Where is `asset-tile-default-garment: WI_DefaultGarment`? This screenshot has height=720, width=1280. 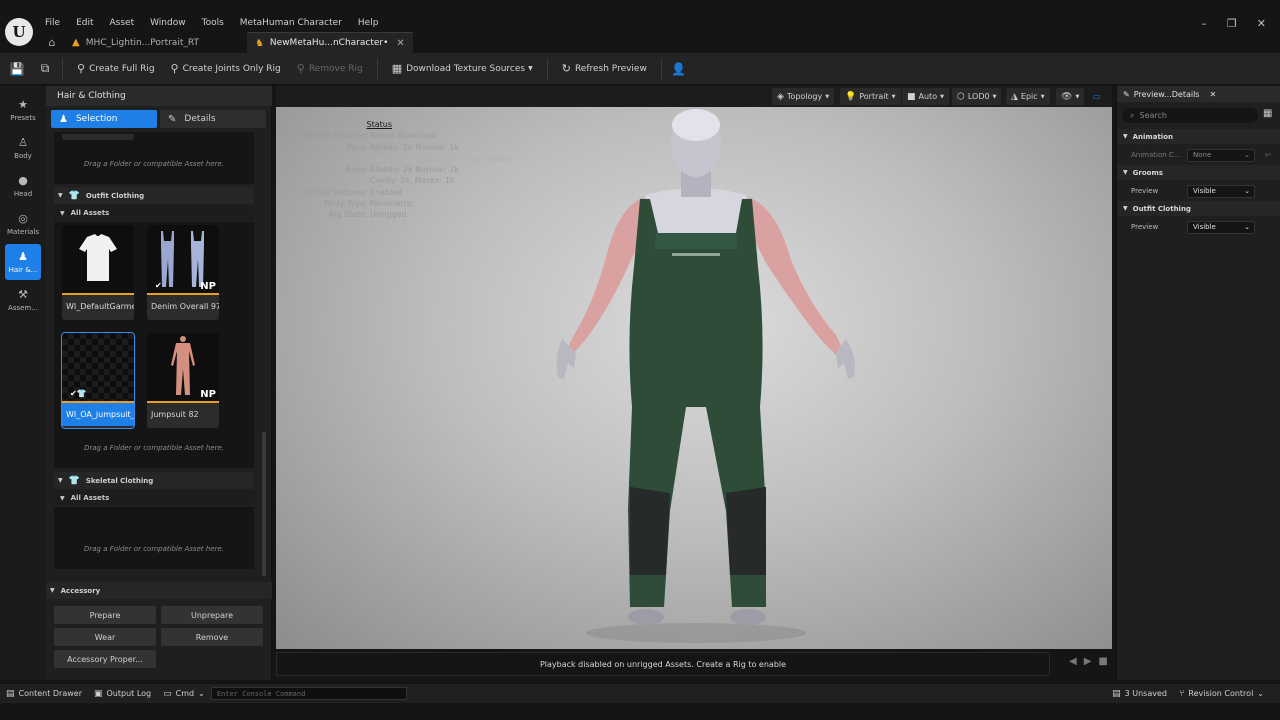
asset-tile-default-garment: WI_DefaultGarment is located at coordinates (98, 272).